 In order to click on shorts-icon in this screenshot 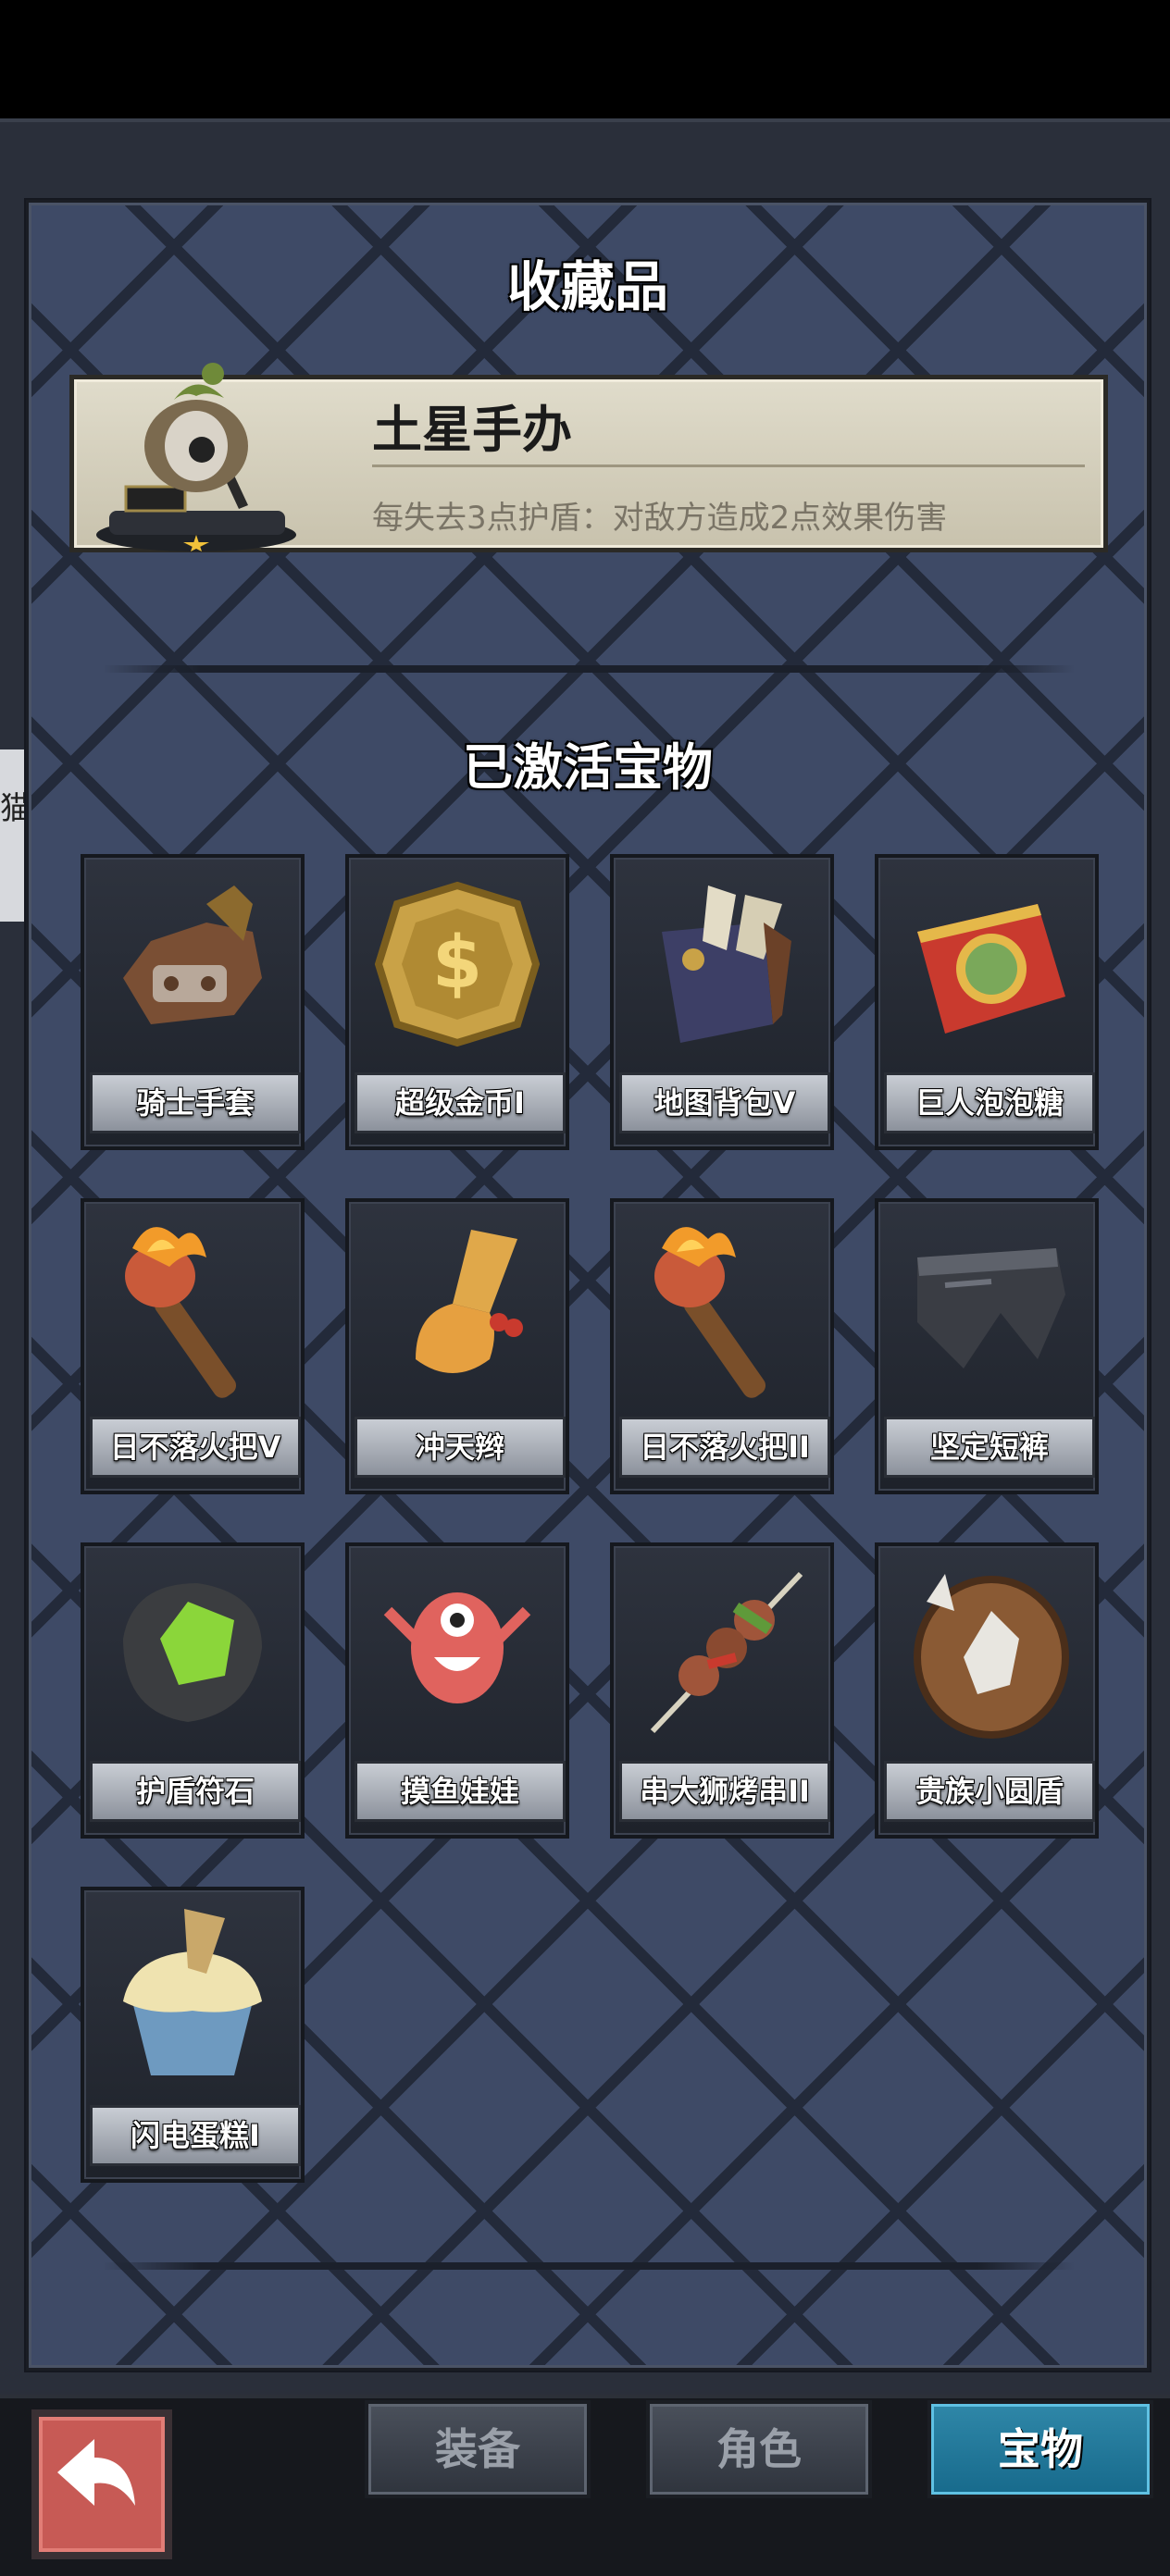, I will do `click(991, 1308)`.